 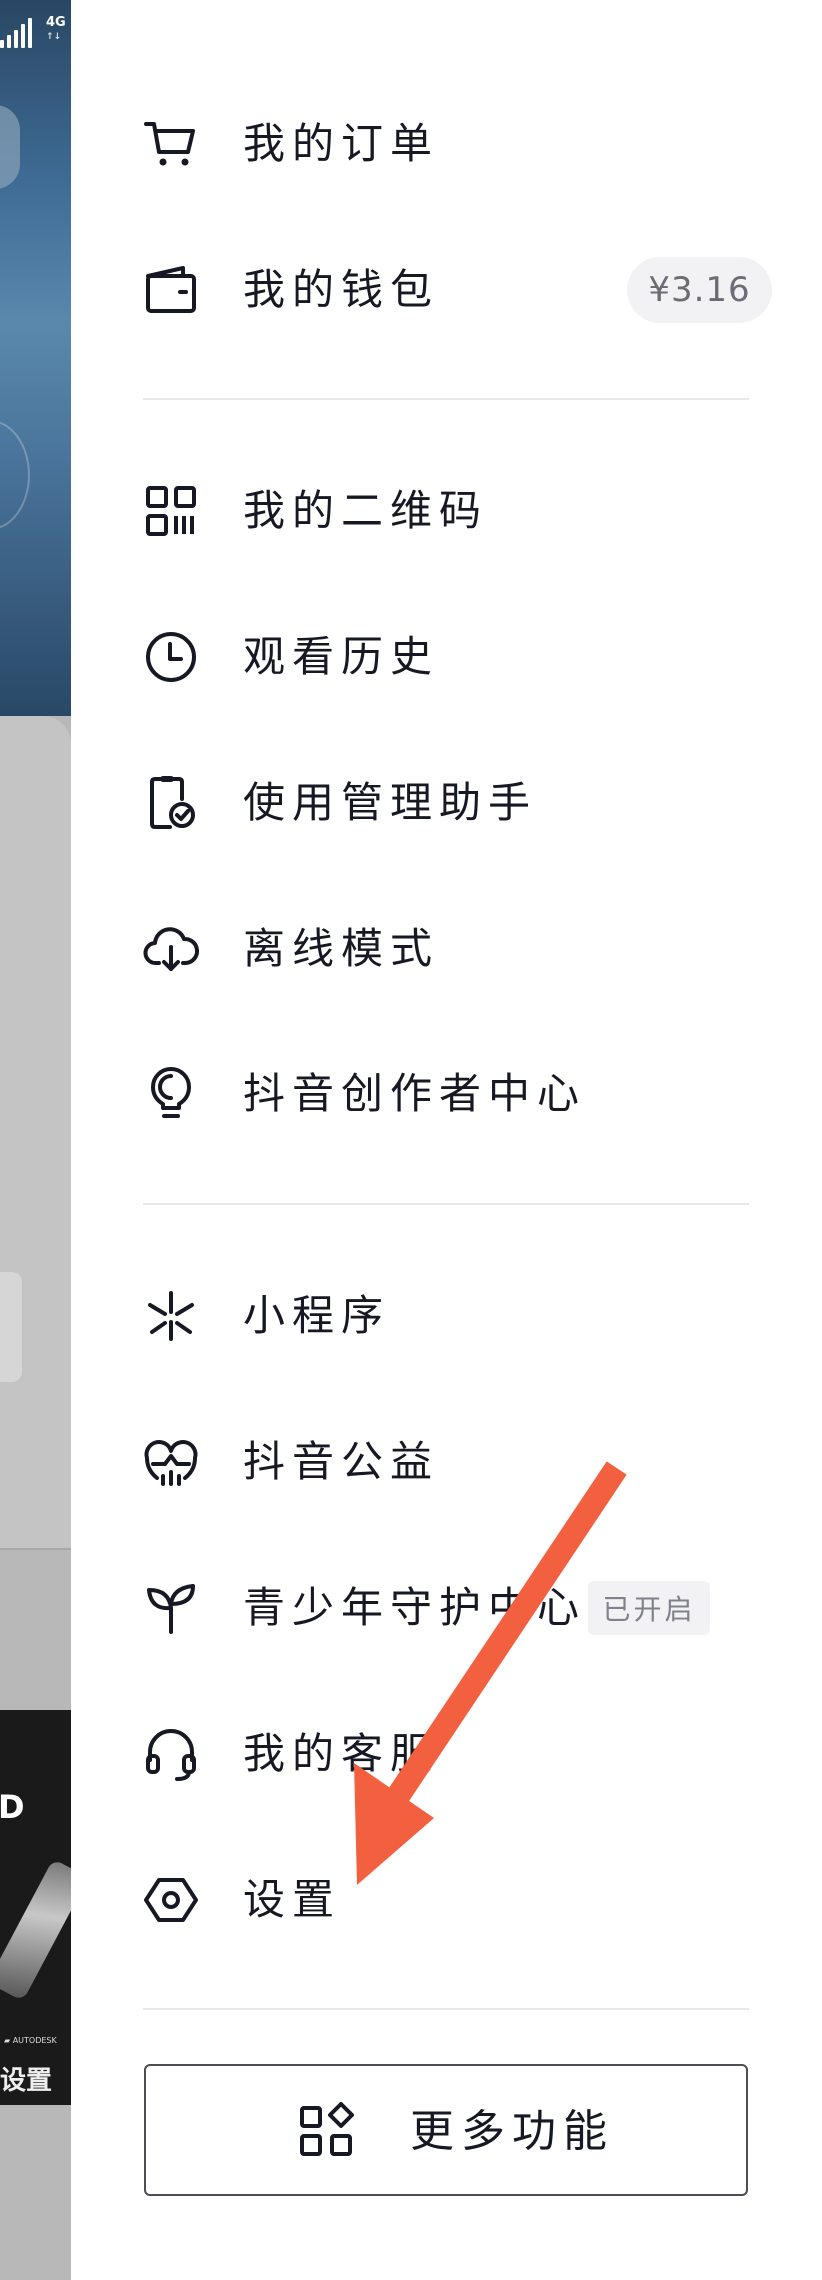 What do you see at coordinates (341, 948) in the screenshot?
I see `menu-item-label: 离线模式` at bounding box center [341, 948].